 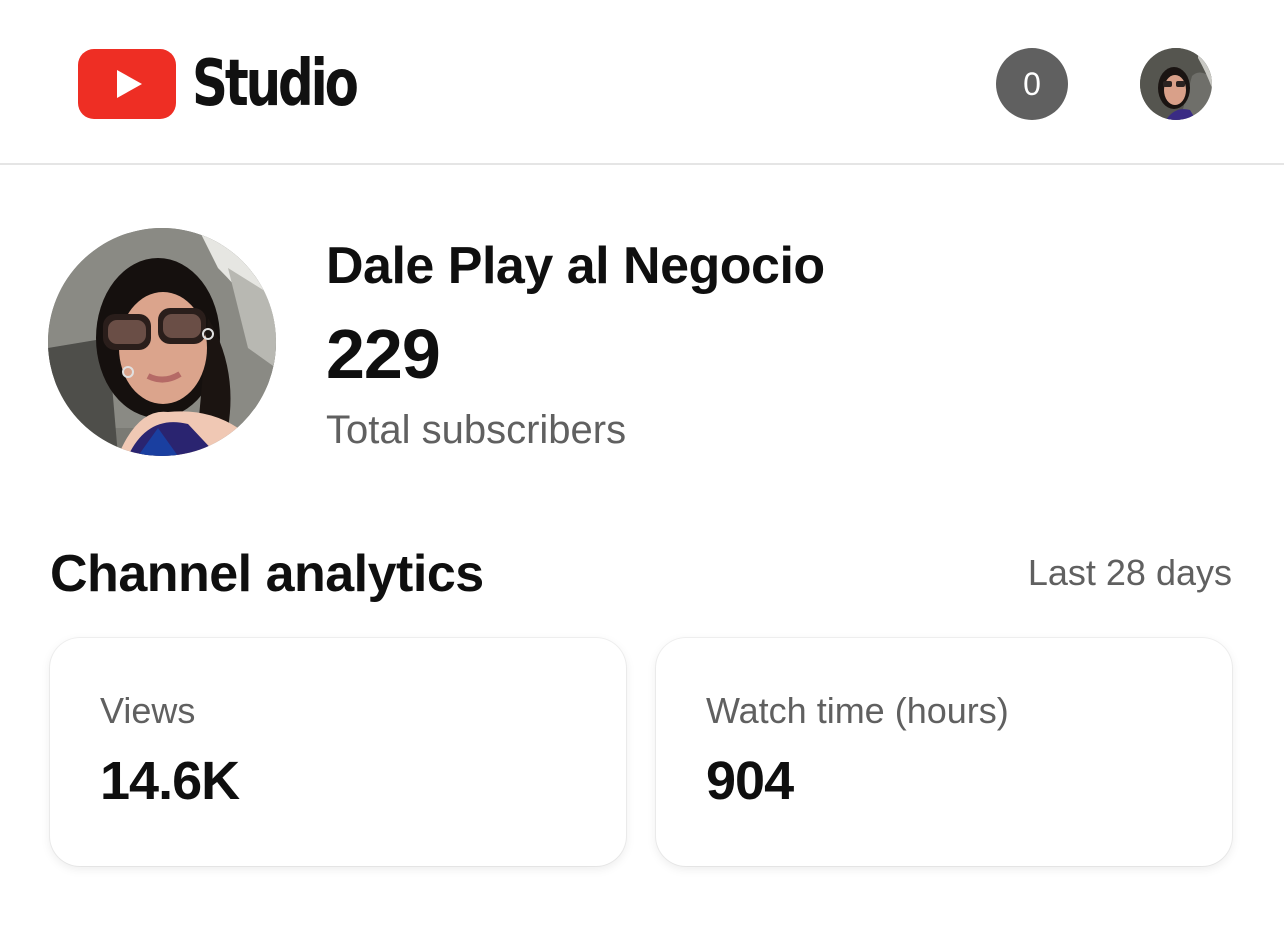 I want to click on account-avatar, so click(x=1176, y=84).